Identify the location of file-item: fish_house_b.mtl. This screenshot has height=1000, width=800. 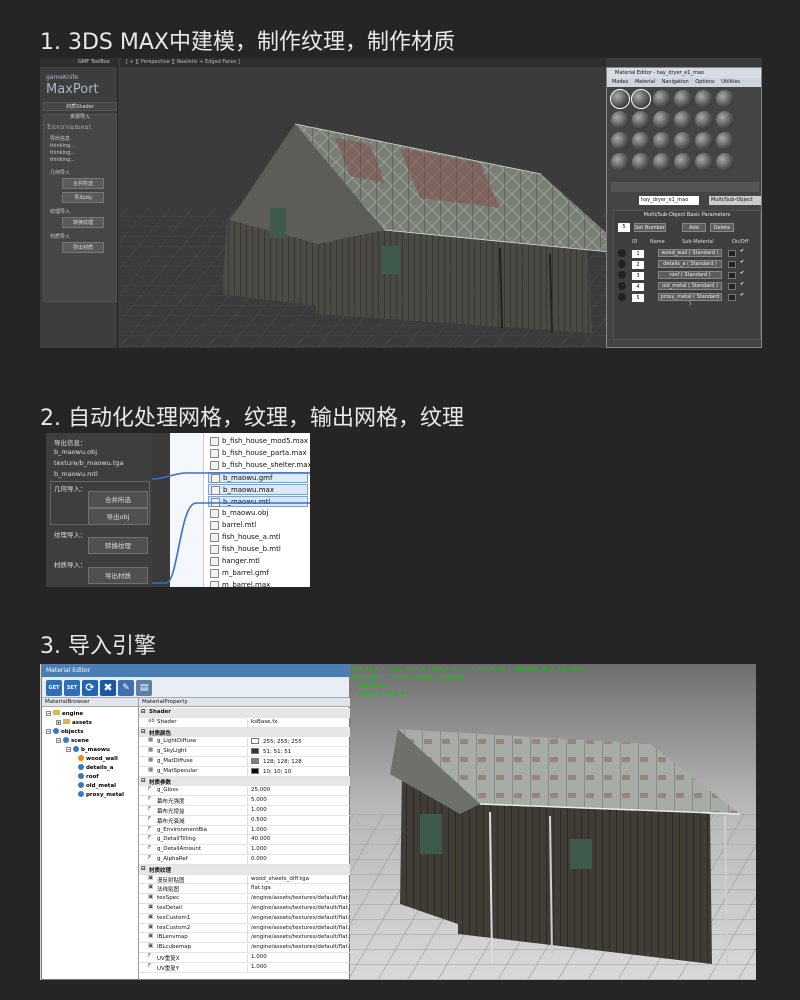
(258, 549).